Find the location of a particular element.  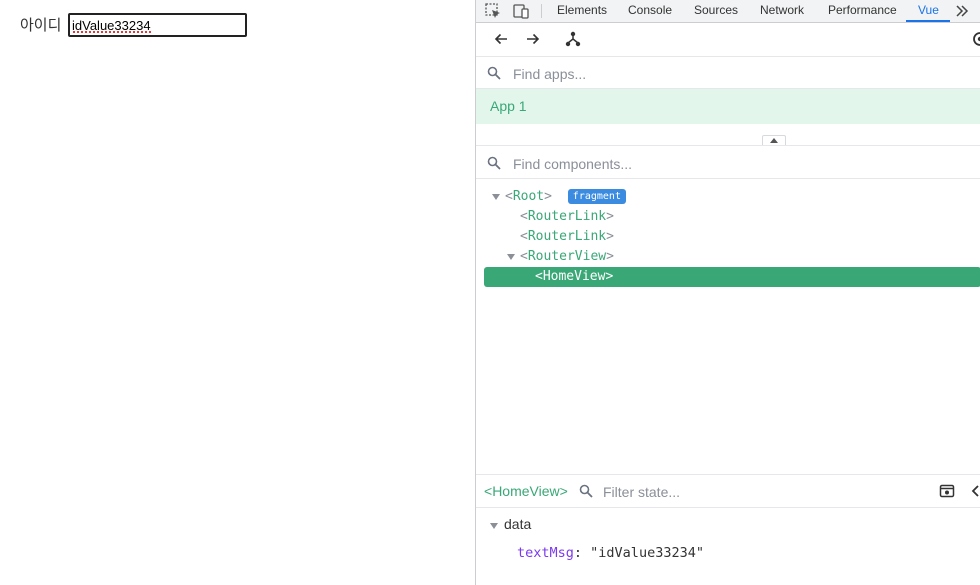

inspect-element-icon is located at coordinates (493, 11).